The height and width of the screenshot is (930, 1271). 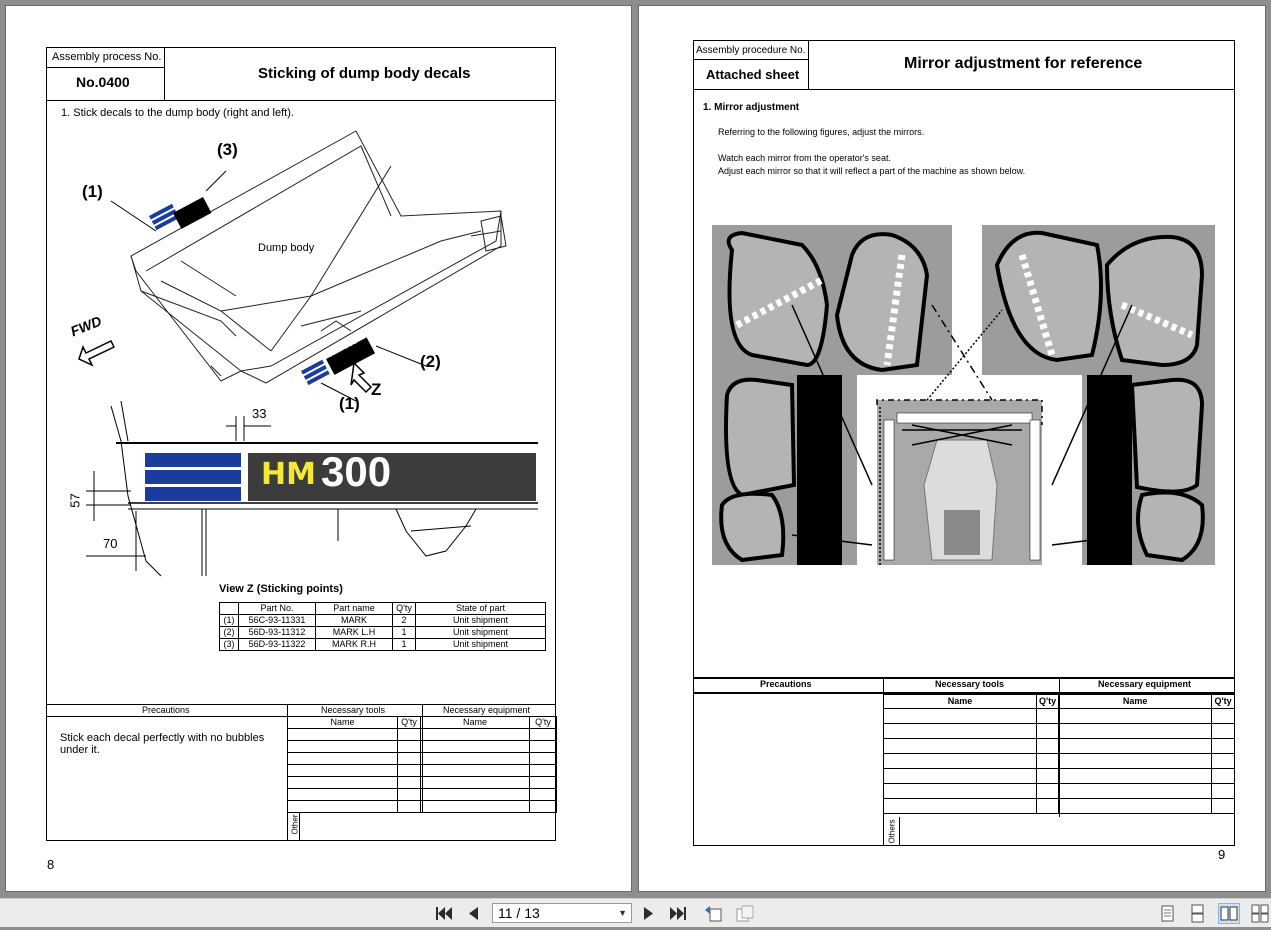 What do you see at coordinates (75, 500) in the screenshot?
I see `dimension-57: 57` at bounding box center [75, 500].